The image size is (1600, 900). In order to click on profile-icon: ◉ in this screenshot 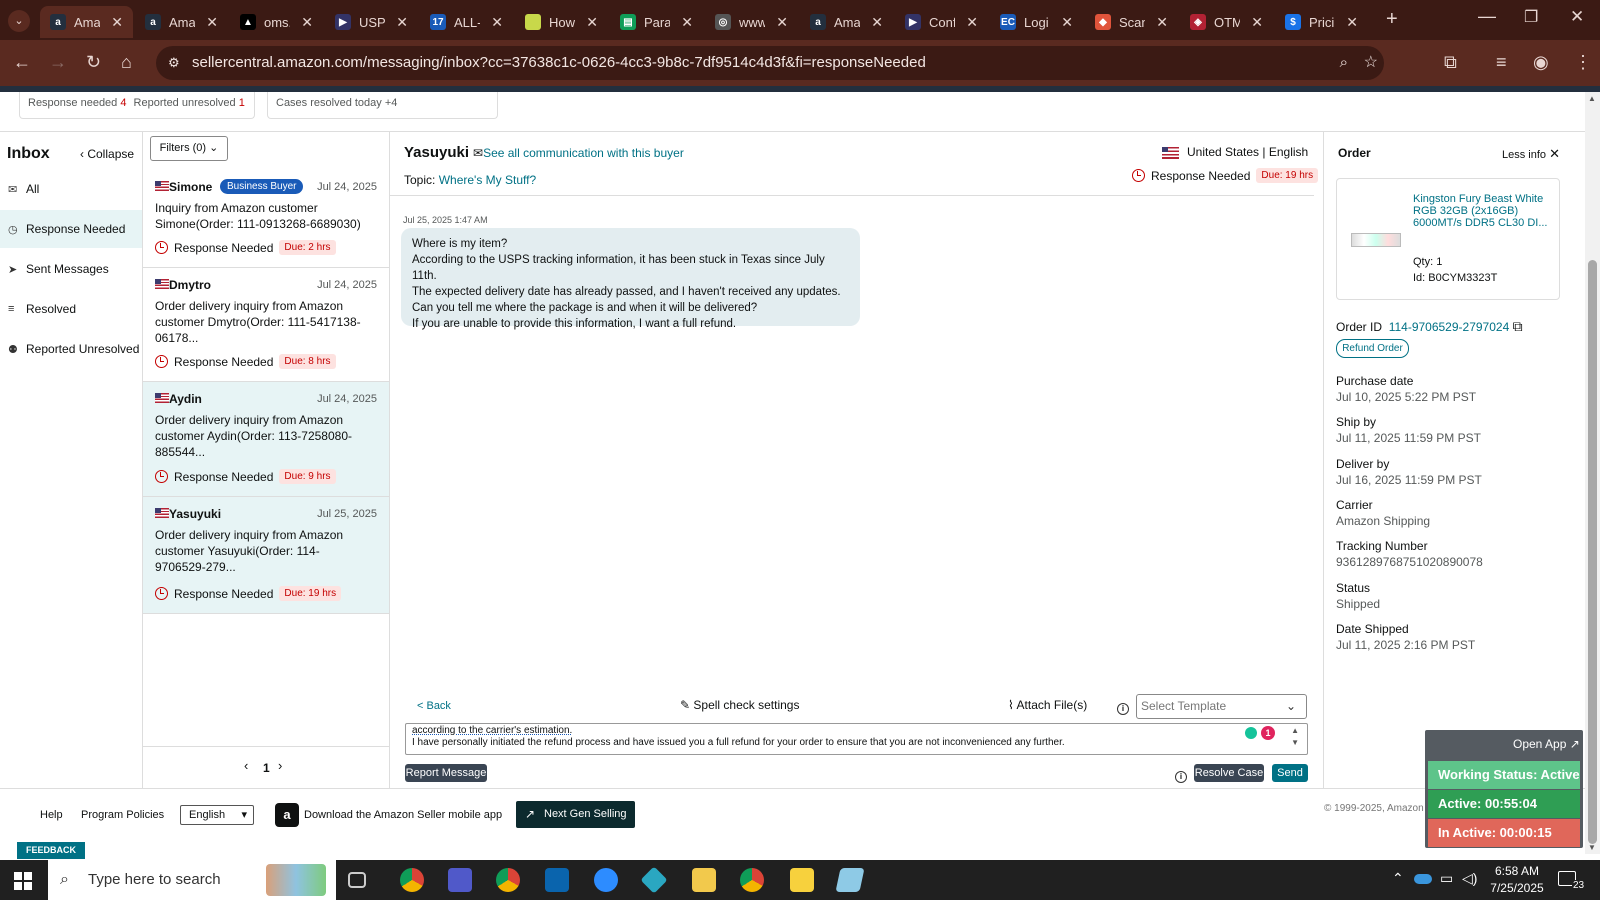, I will do `click(1541, 62)`.